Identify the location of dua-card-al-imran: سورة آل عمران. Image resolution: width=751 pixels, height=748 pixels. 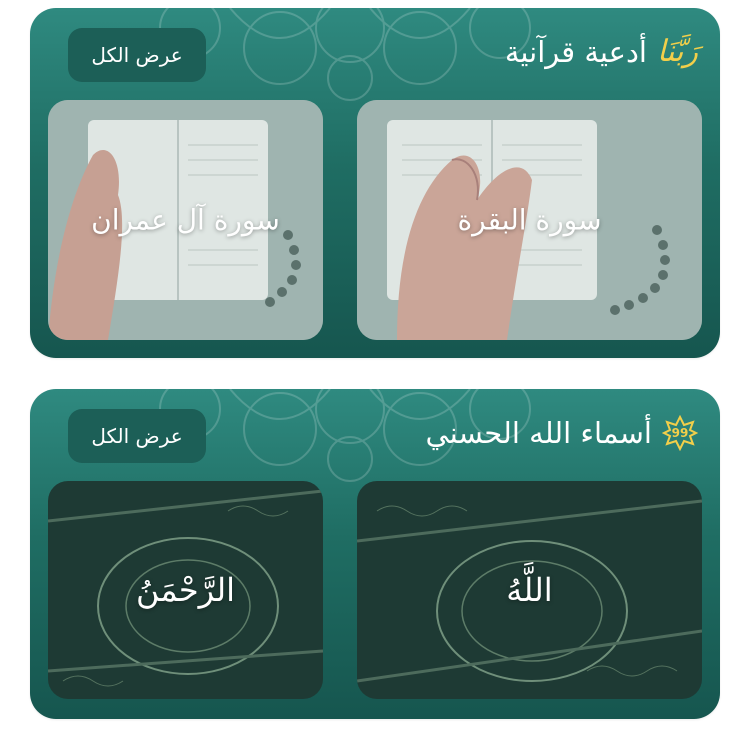
(185, 220).